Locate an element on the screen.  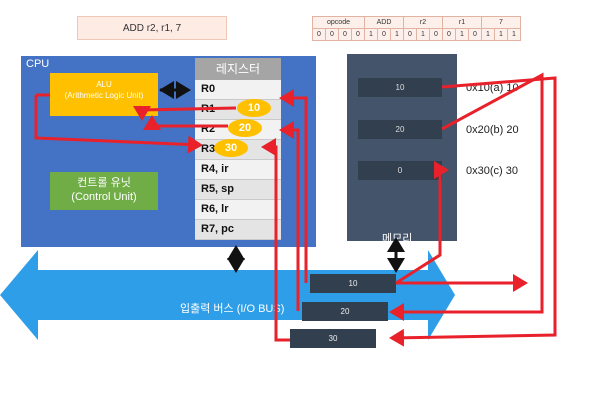
arrow-r1-to-alu is located at coordinates (185, 113).